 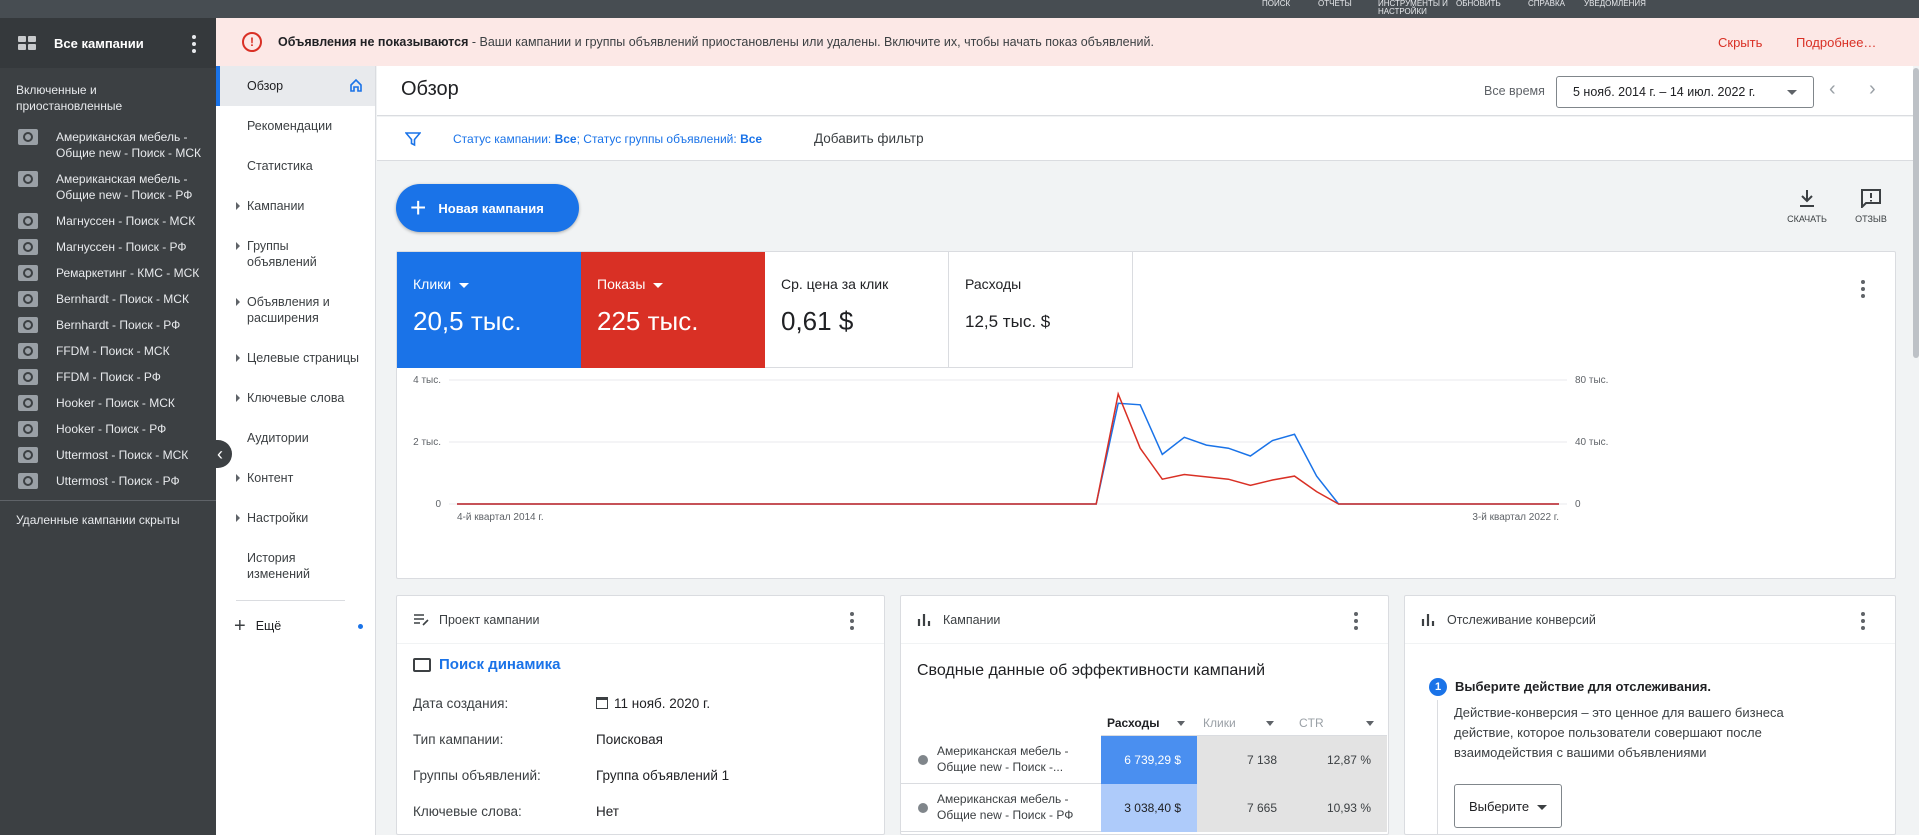 I want to click on deleted-campaigns-hidden: Удаленные кампании скрыты, so click(x=108, y=519).